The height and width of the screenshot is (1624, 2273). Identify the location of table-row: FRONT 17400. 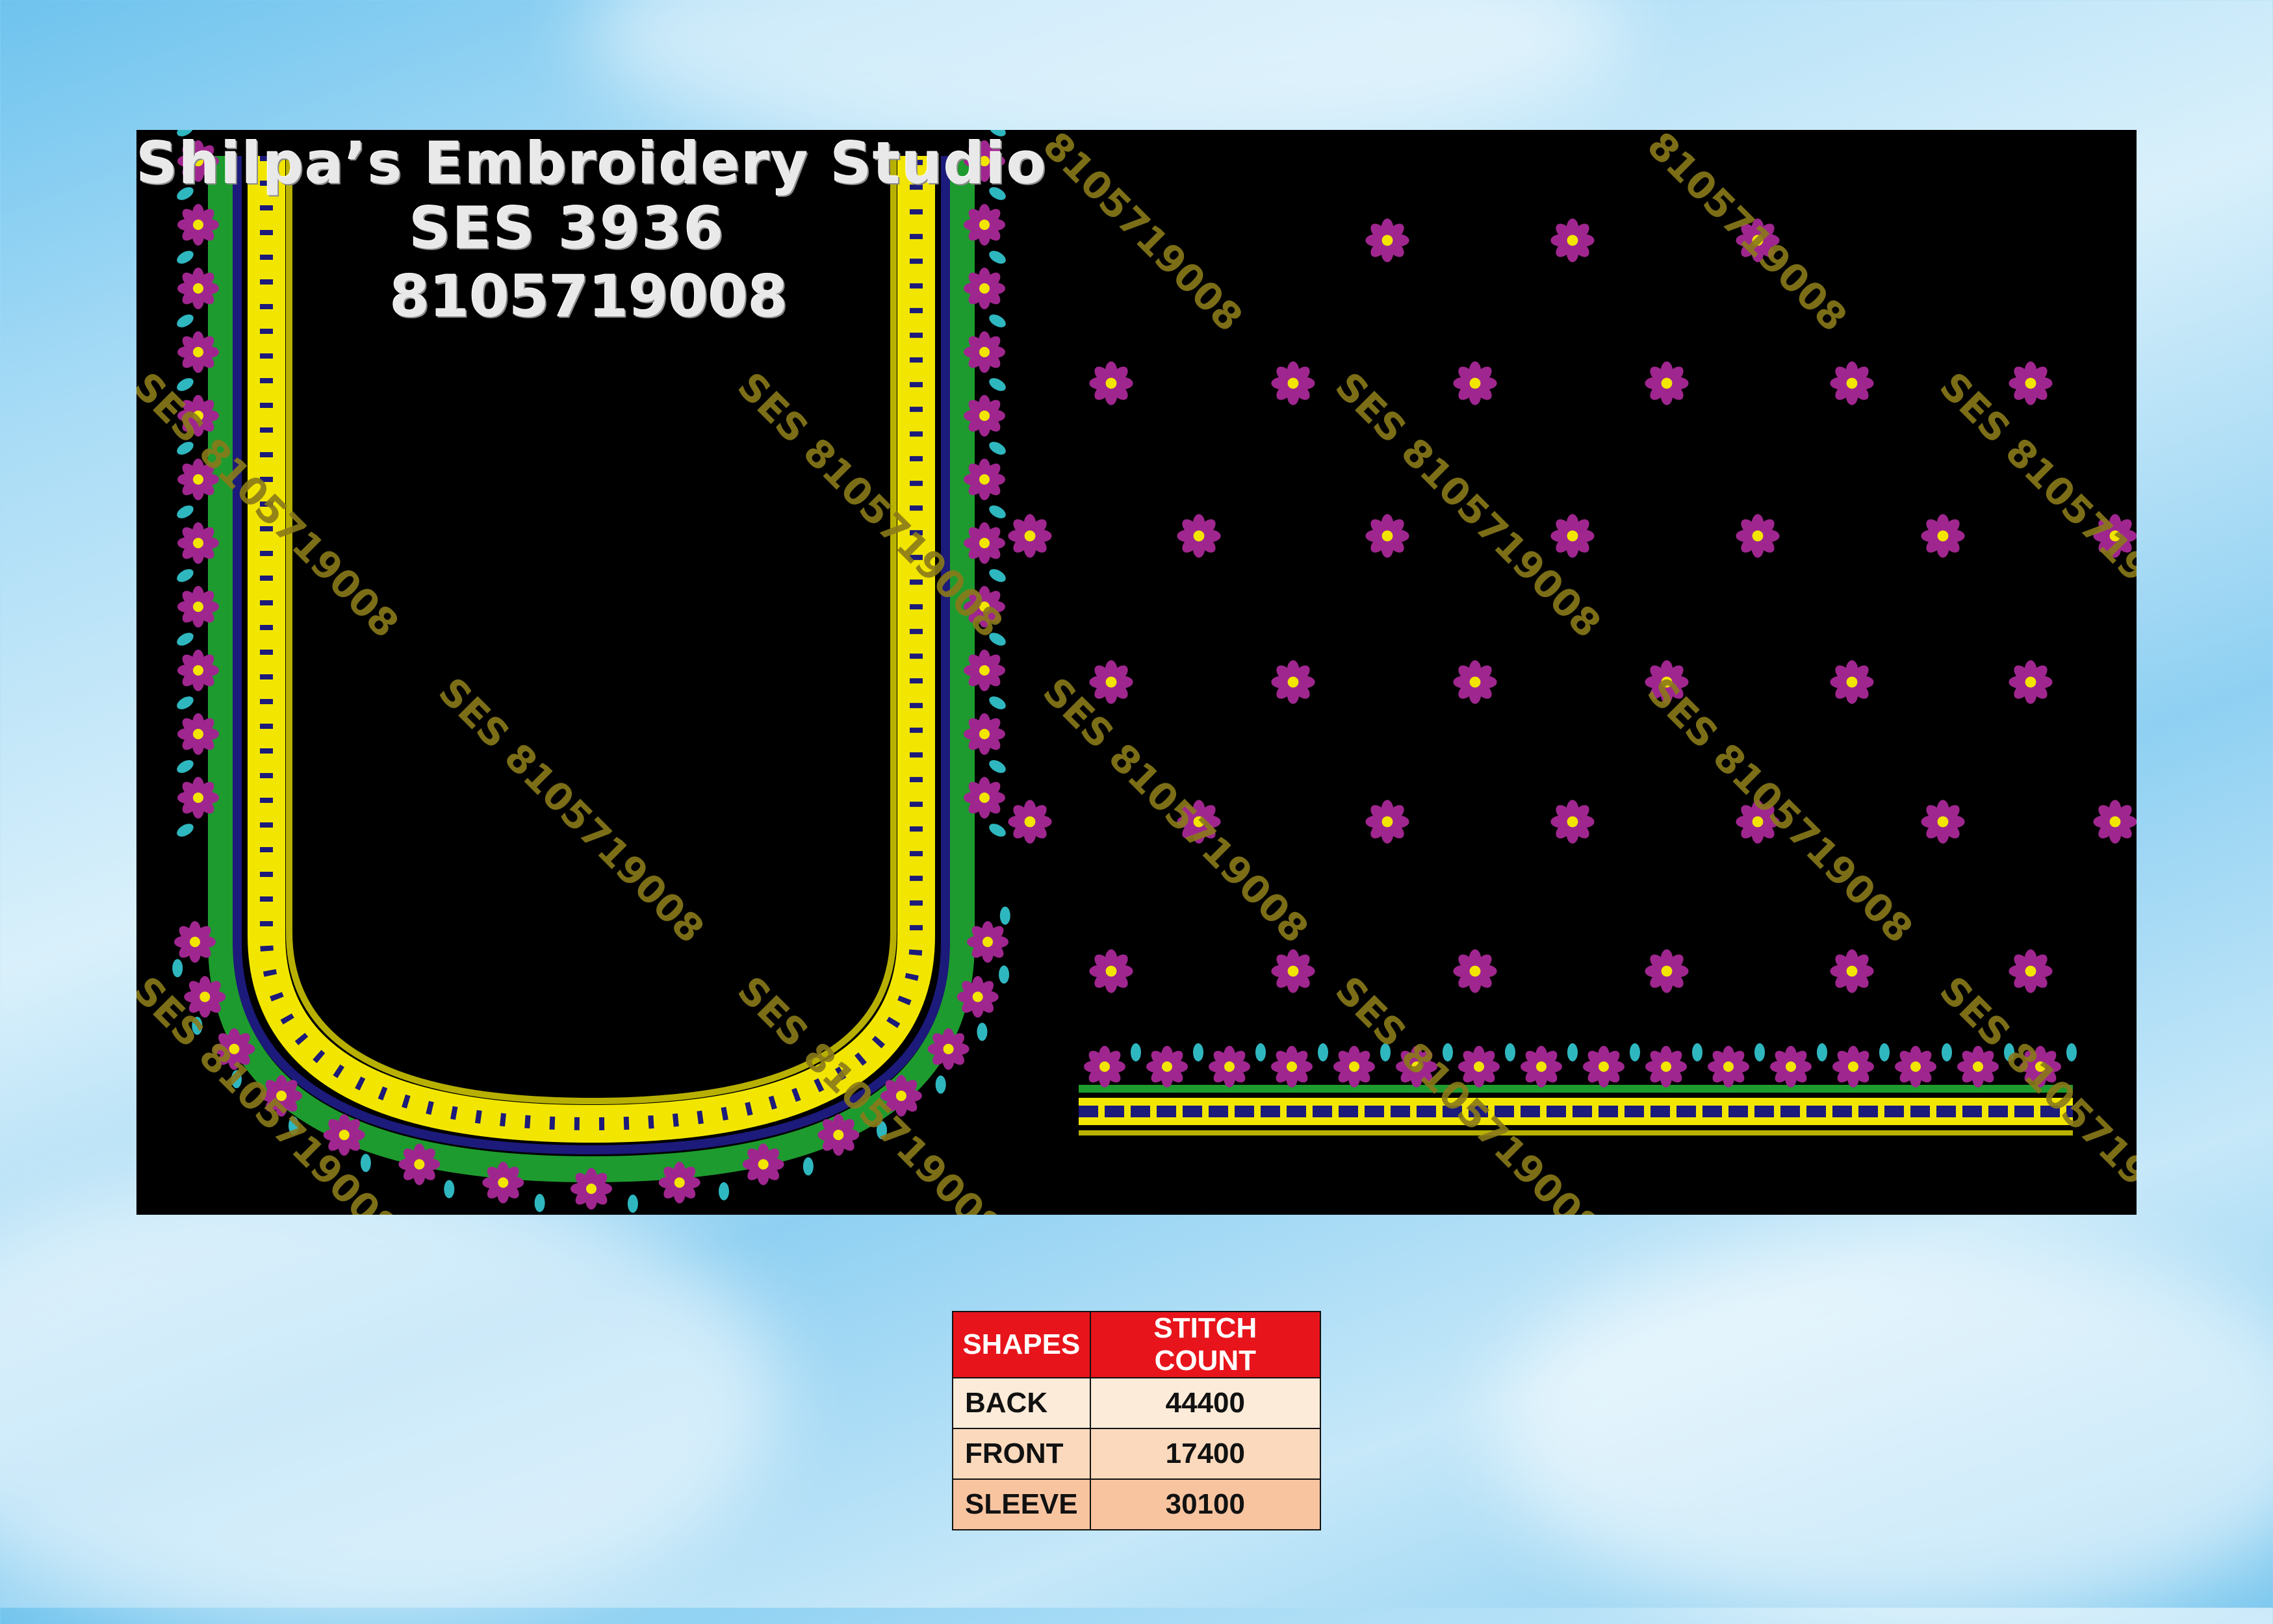
(1137, 1454).